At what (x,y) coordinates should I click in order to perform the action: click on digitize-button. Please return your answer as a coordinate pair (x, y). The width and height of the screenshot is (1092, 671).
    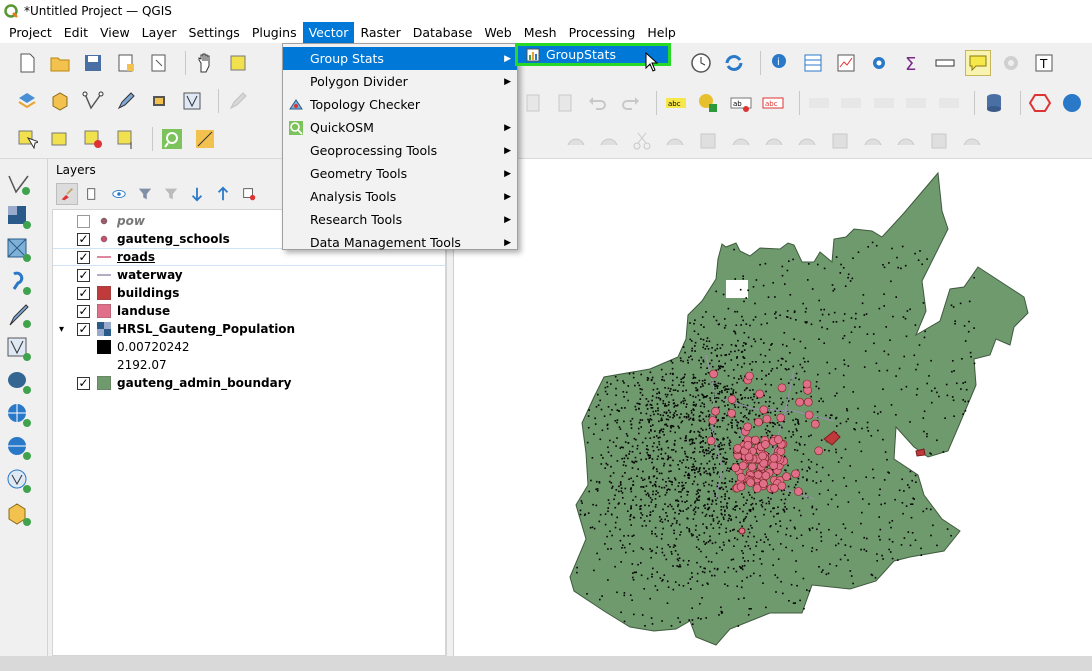
    Looking at the image, I should click on (93, 101).